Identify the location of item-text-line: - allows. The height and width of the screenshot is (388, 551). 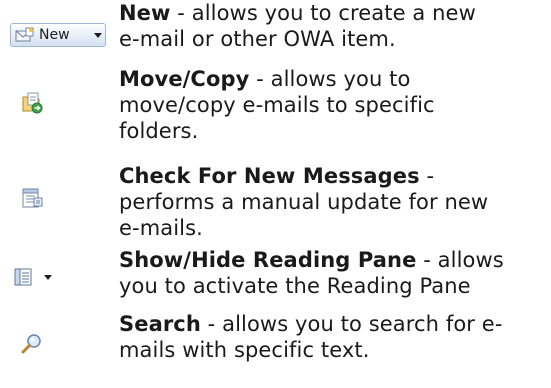
(460, 260).